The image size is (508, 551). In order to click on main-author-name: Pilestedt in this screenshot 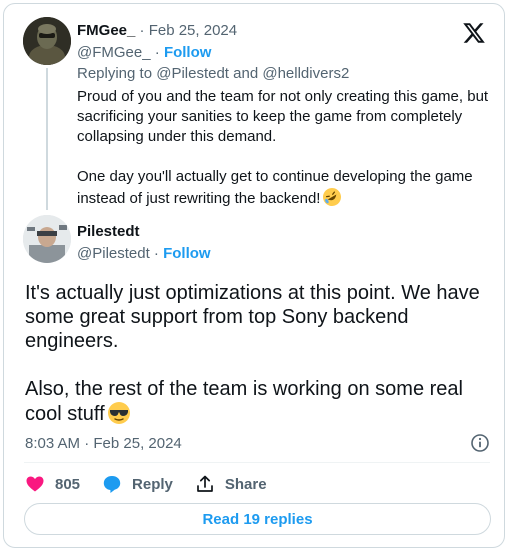, I will do `click(108, 231)`.